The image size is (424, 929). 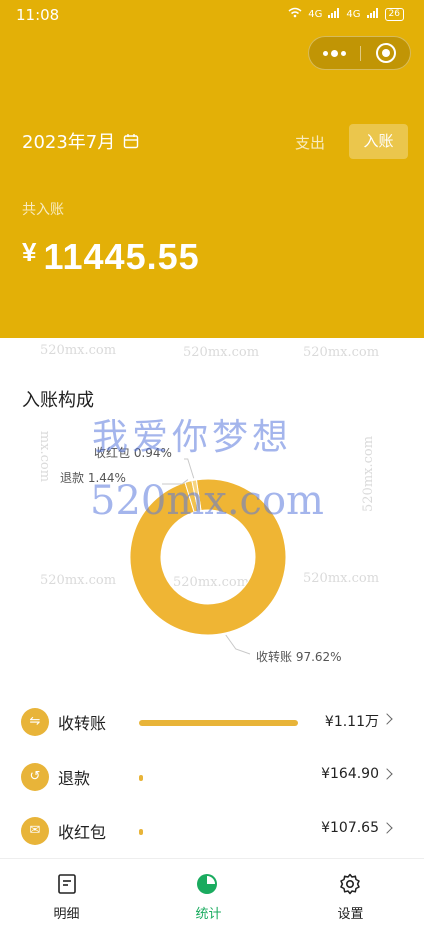 I want to click on list-item-transfer: ⇋ 收转账 ¥1.11万, so click(x=212, y=722).